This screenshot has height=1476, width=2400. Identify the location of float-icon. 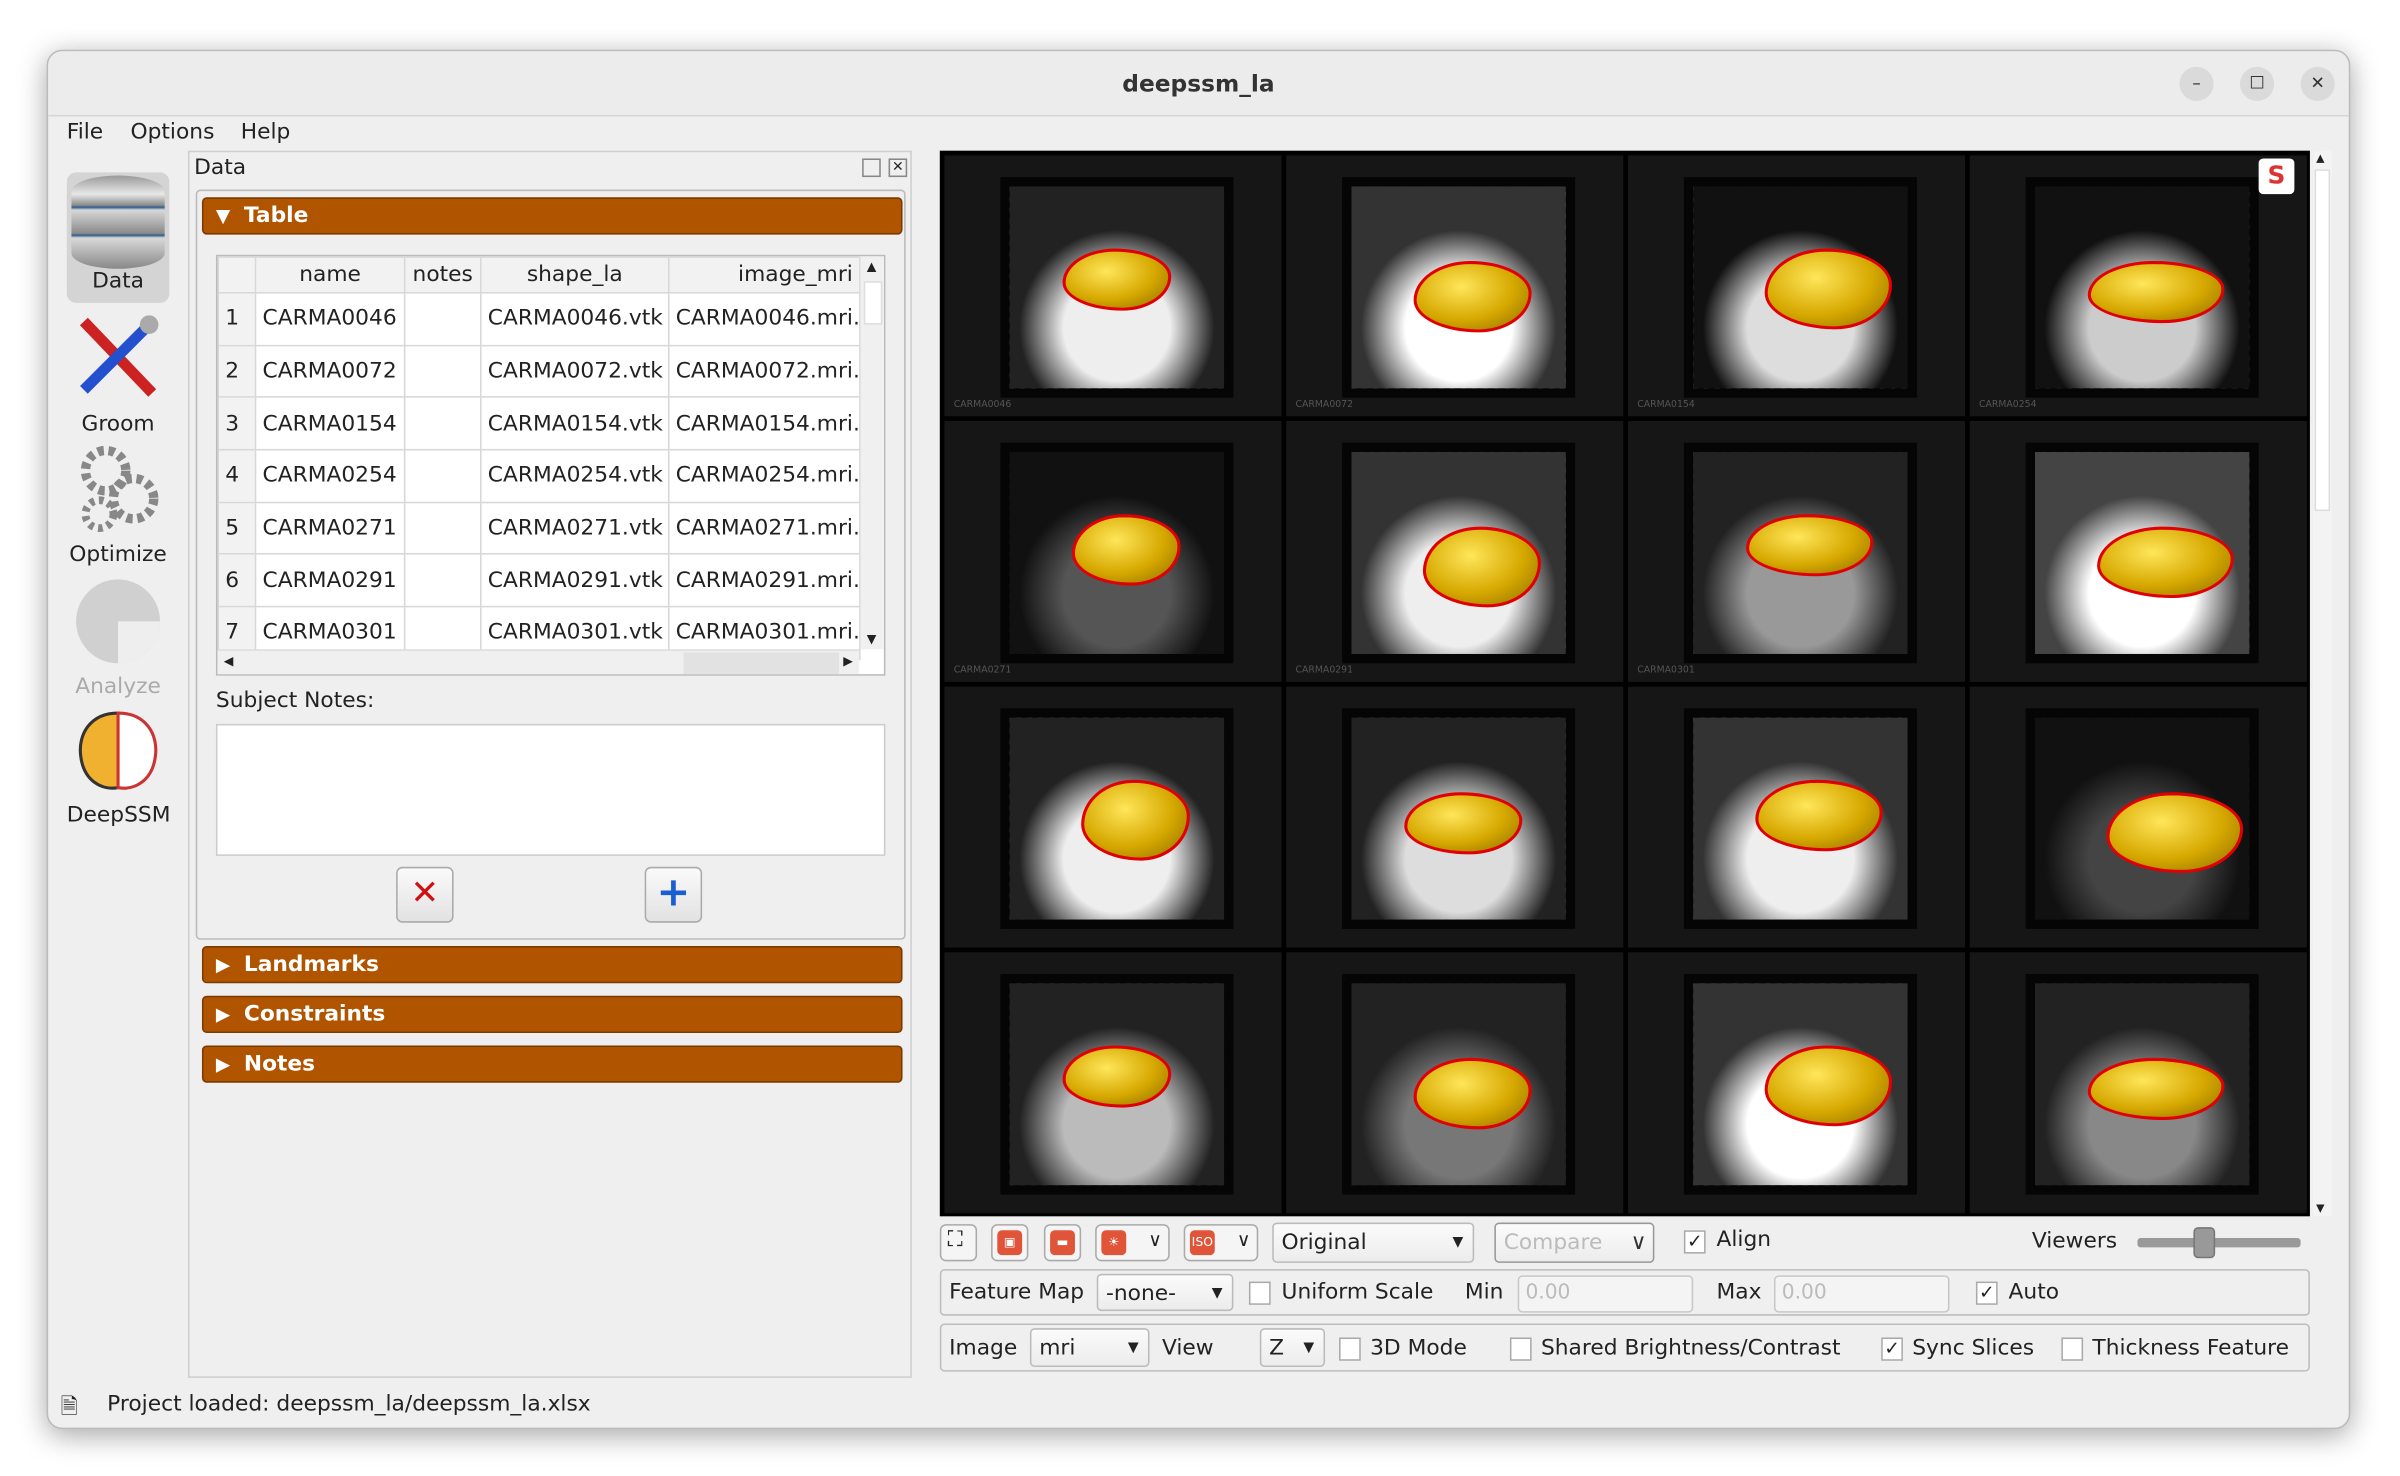
(871, 168).